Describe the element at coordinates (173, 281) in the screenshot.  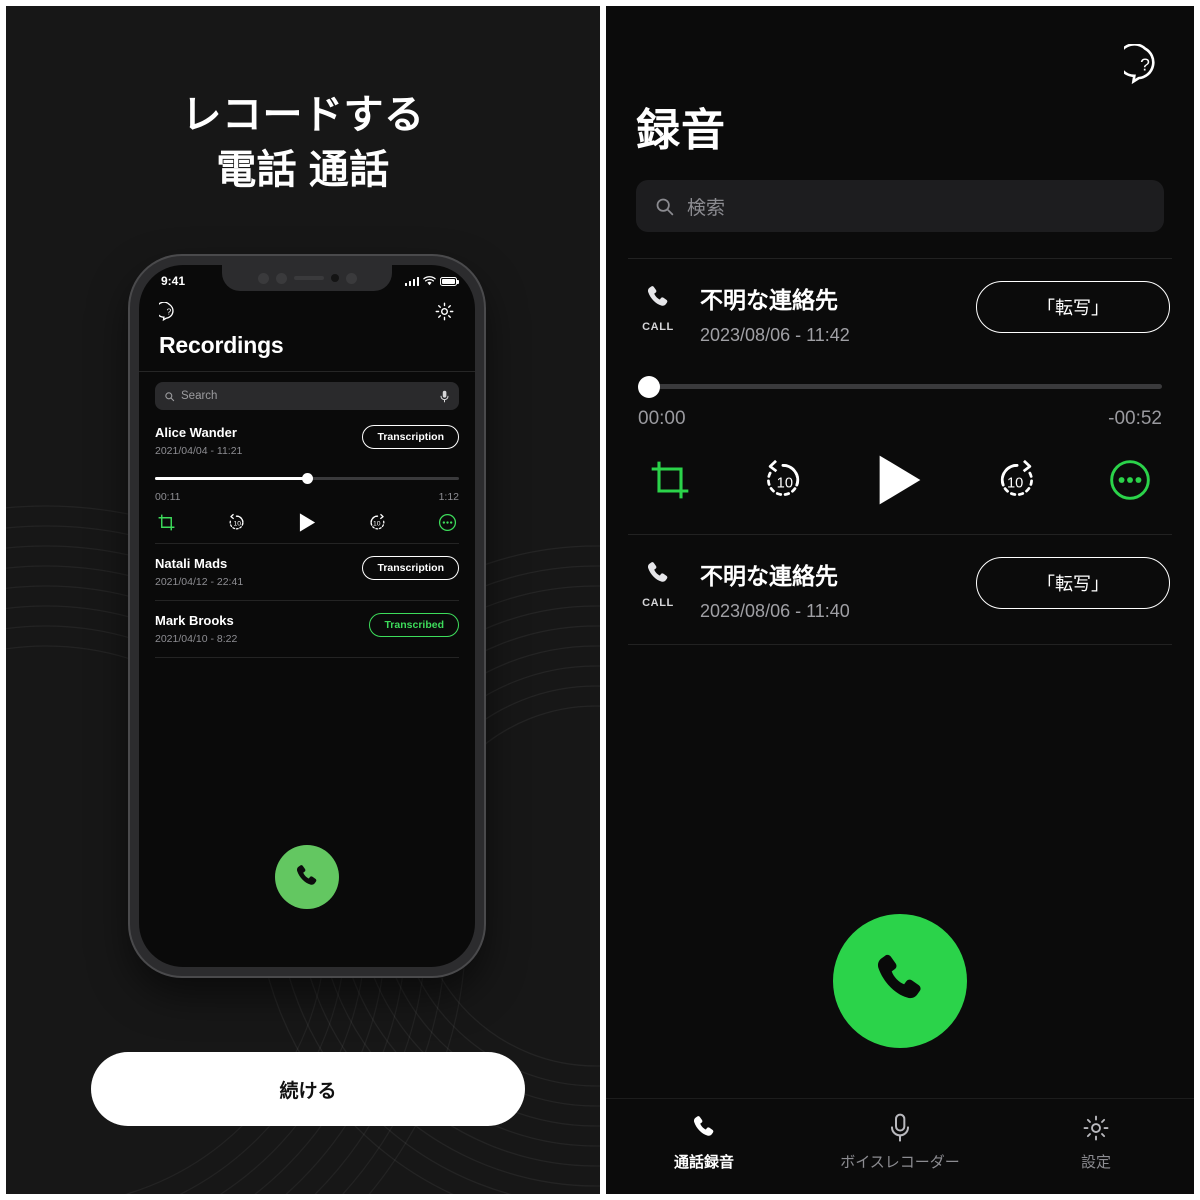
I see `status-time: 9:41` at that location.